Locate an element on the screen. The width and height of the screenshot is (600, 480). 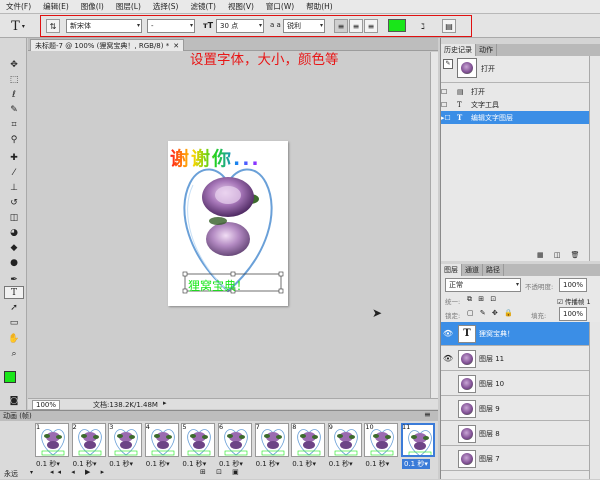
zoom-level: 100% is located at coordinates (46, 405).